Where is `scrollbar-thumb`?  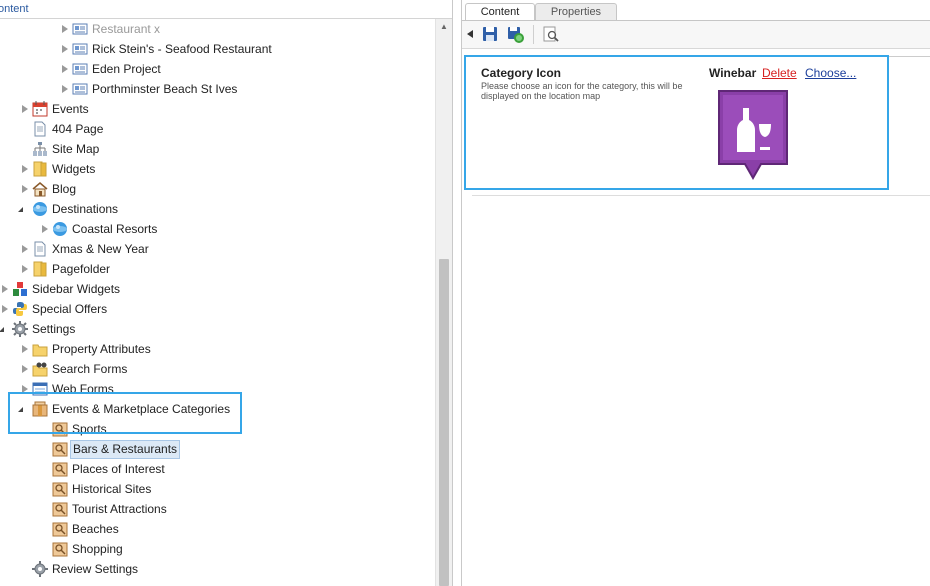
scrollbar-thumb is located at coordinates (444, 422).